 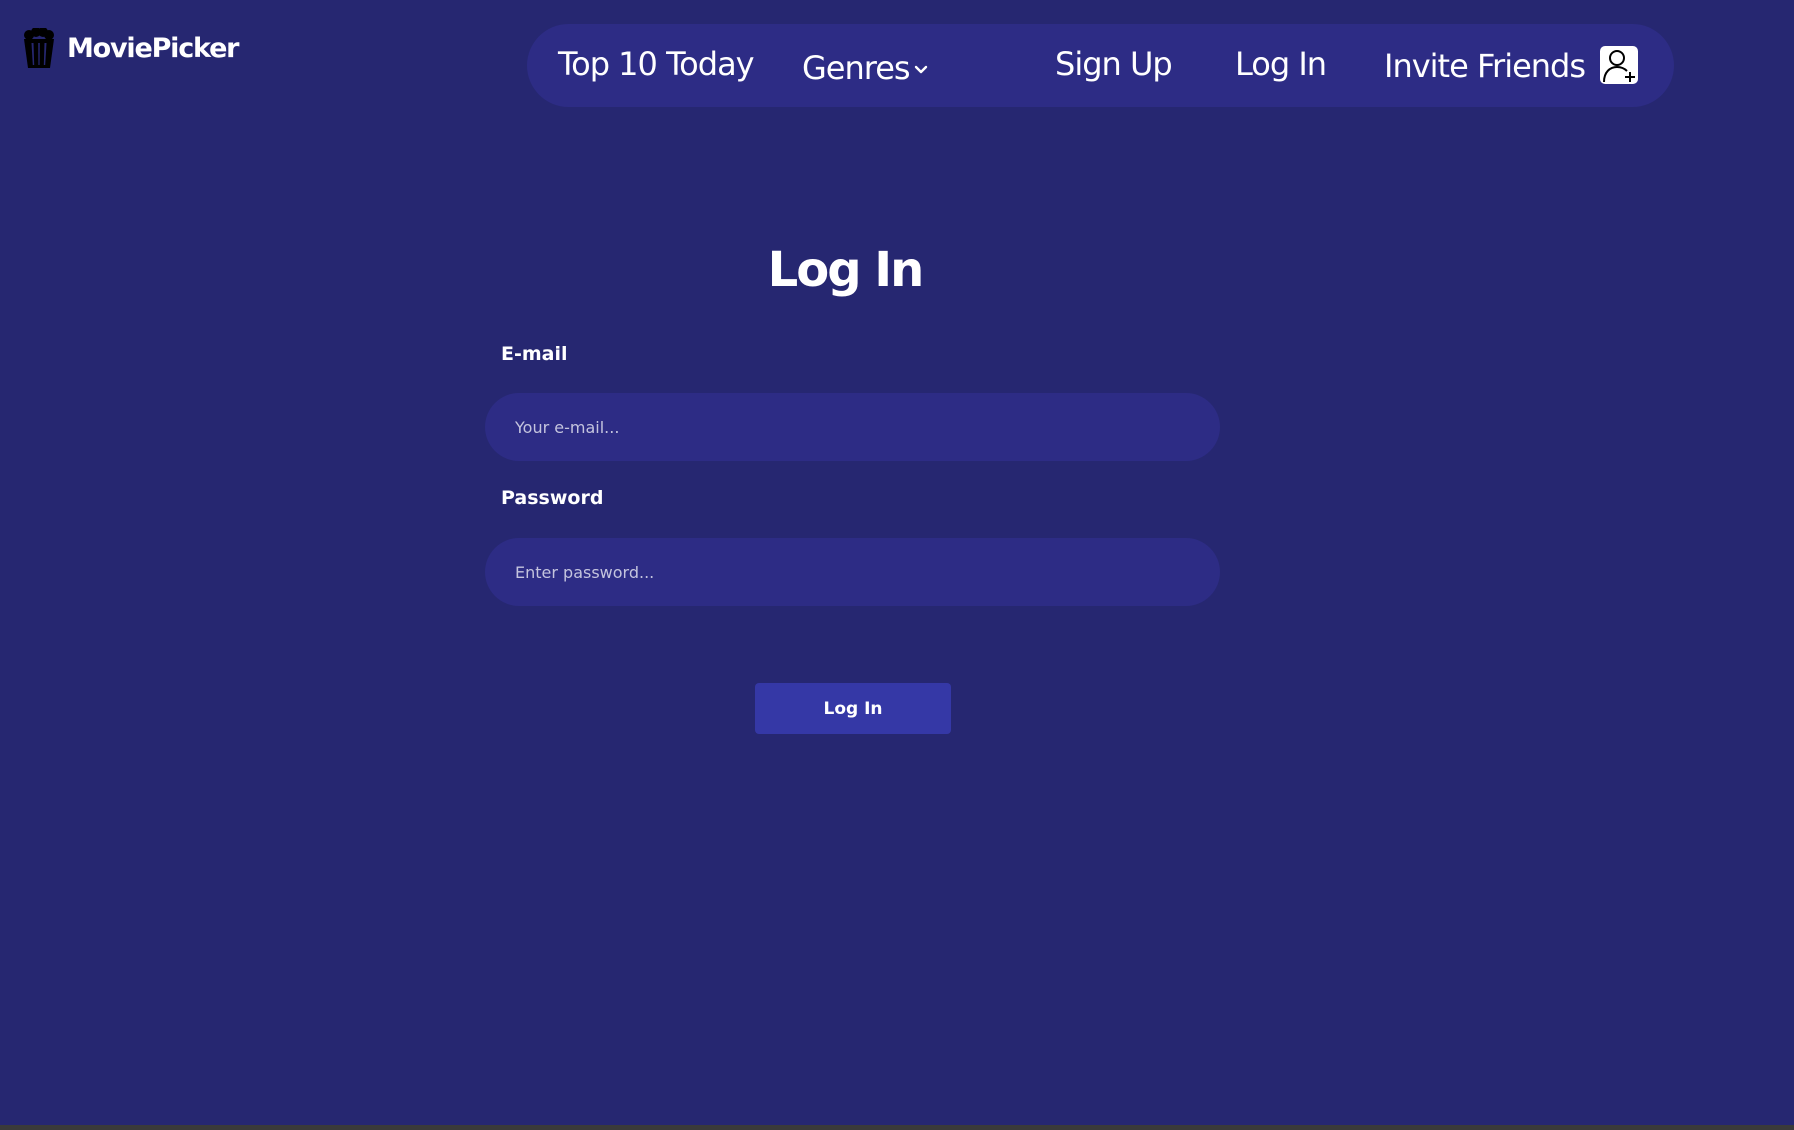 I want to click on nav-top-10-today: Top 10 Today, so click(x=656, y=64).